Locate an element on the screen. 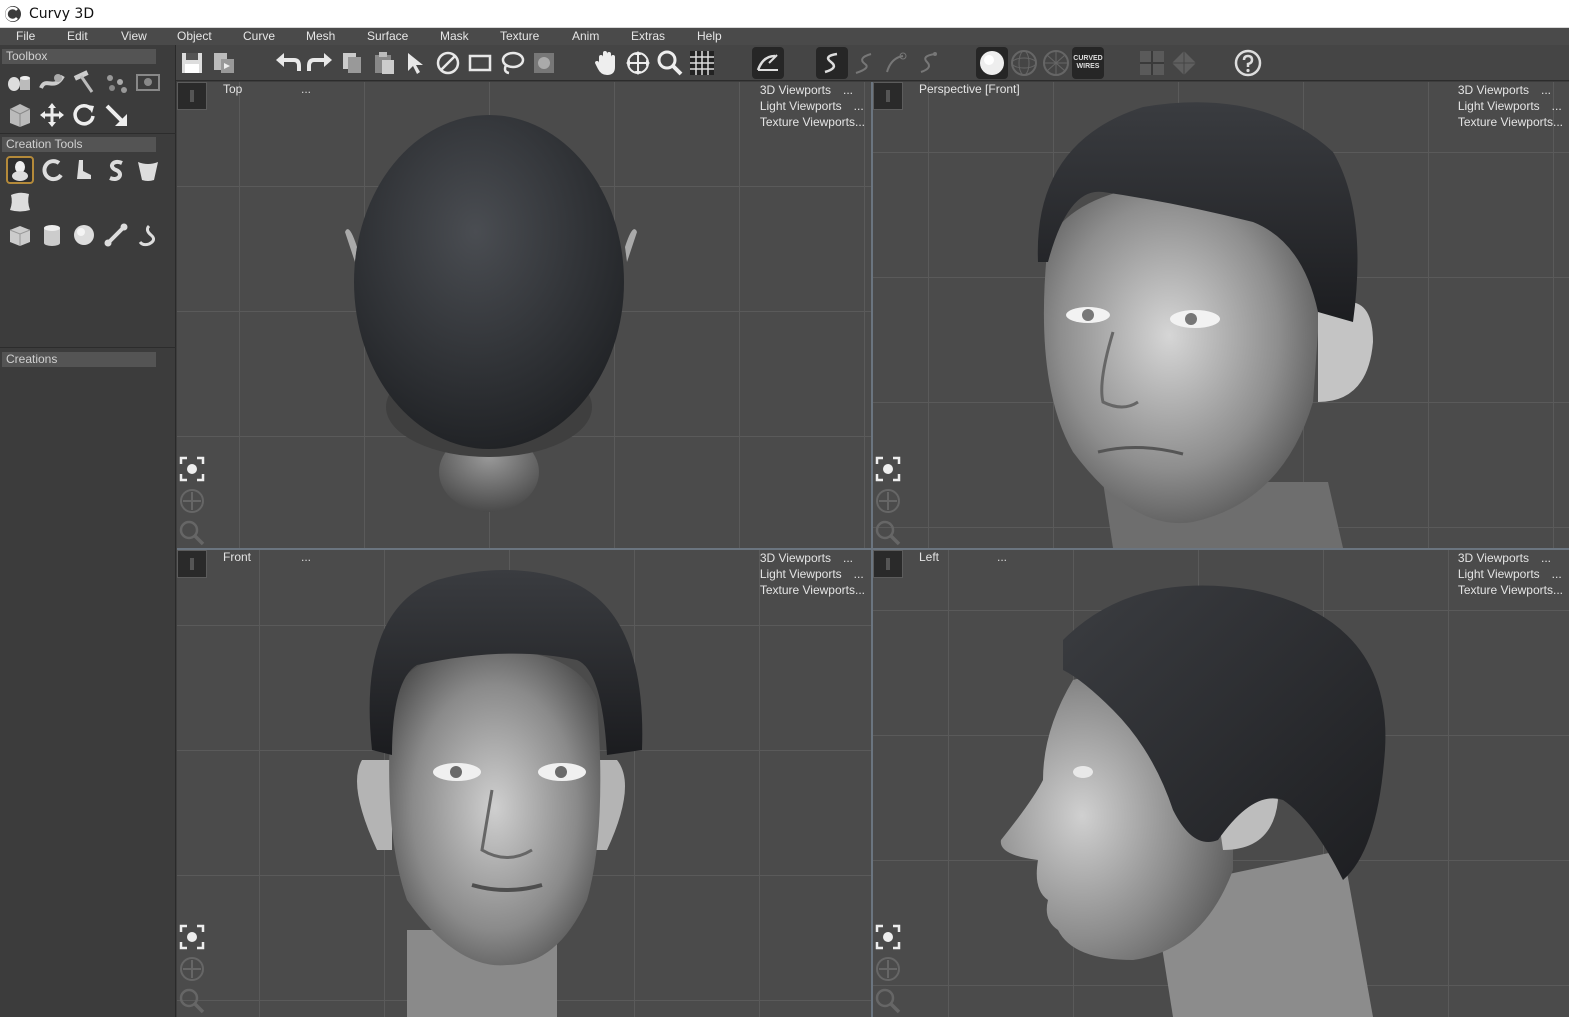 The height and width of the screenshot is (1017, 1569). grid-icon is located at coordinates (702, 63).